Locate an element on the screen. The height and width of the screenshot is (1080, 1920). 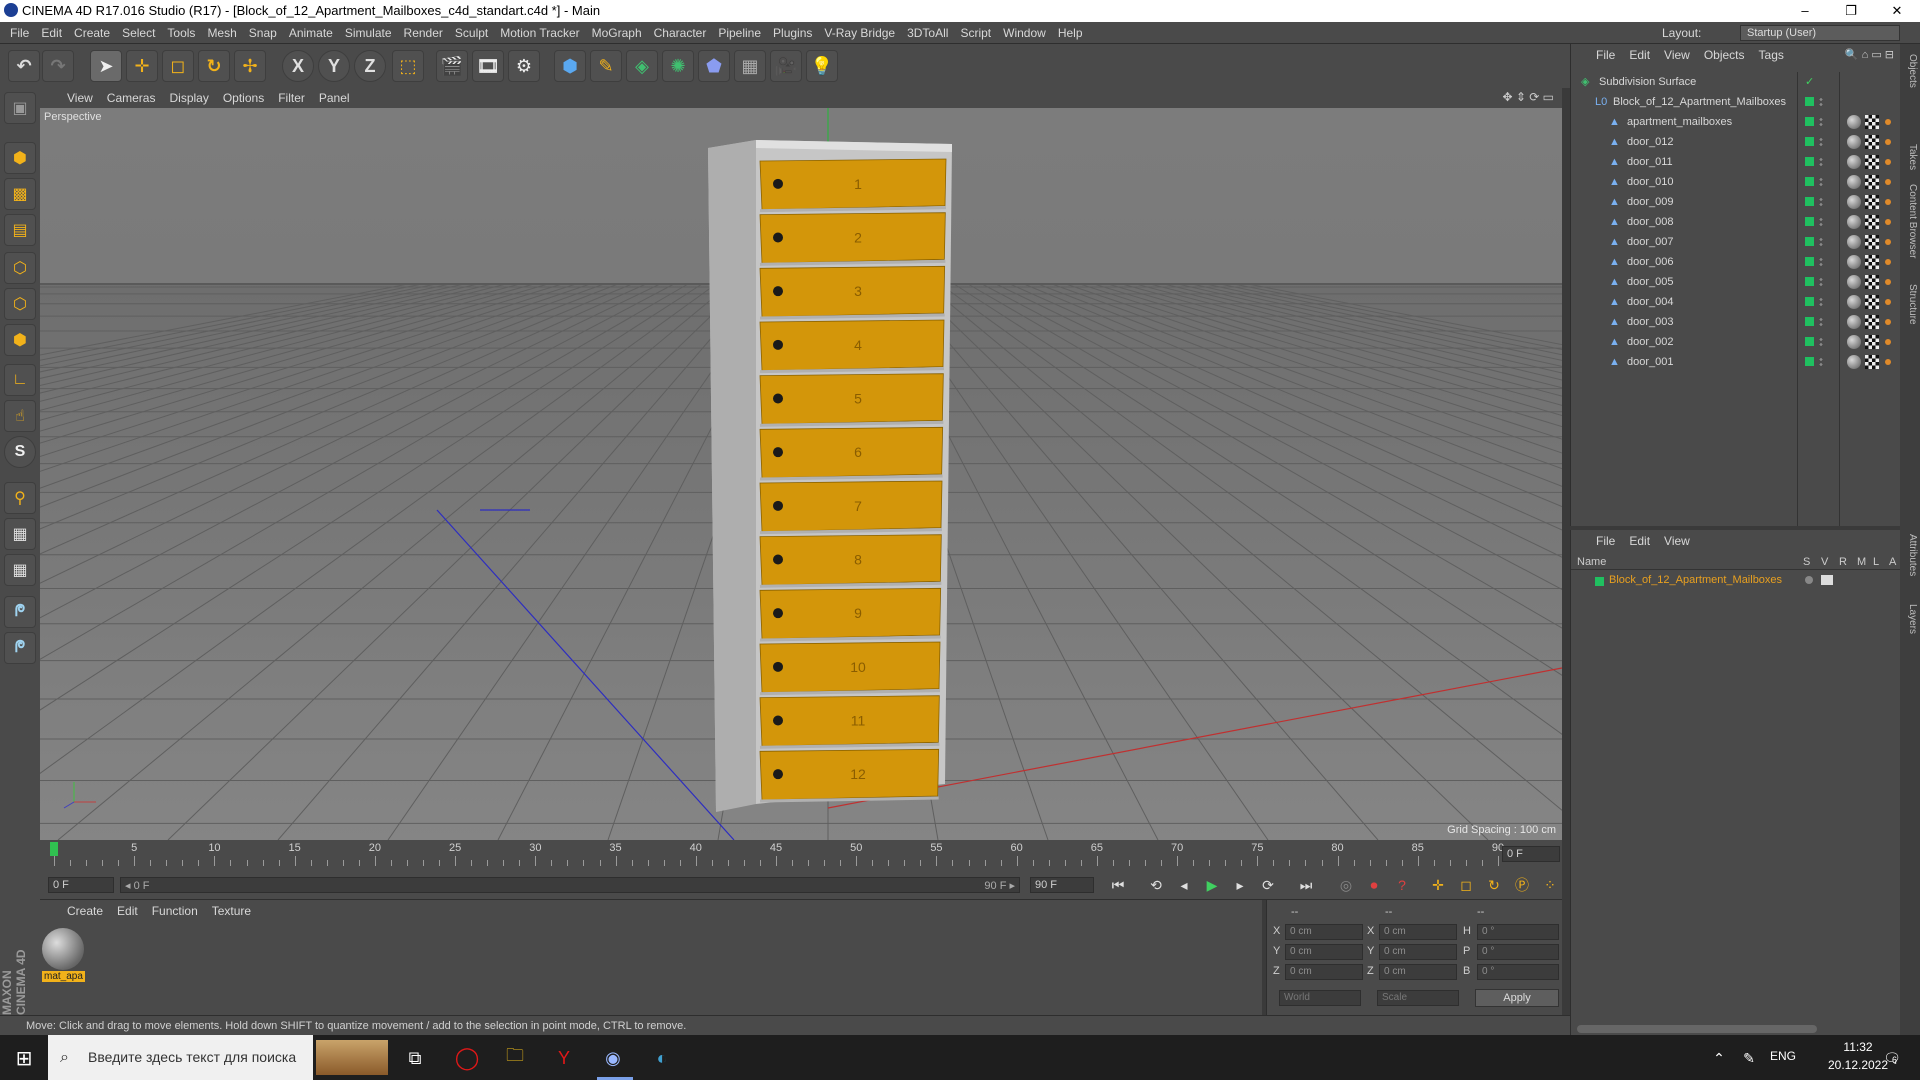
layer-menu-view: View is located at coordinates (1677, 541).